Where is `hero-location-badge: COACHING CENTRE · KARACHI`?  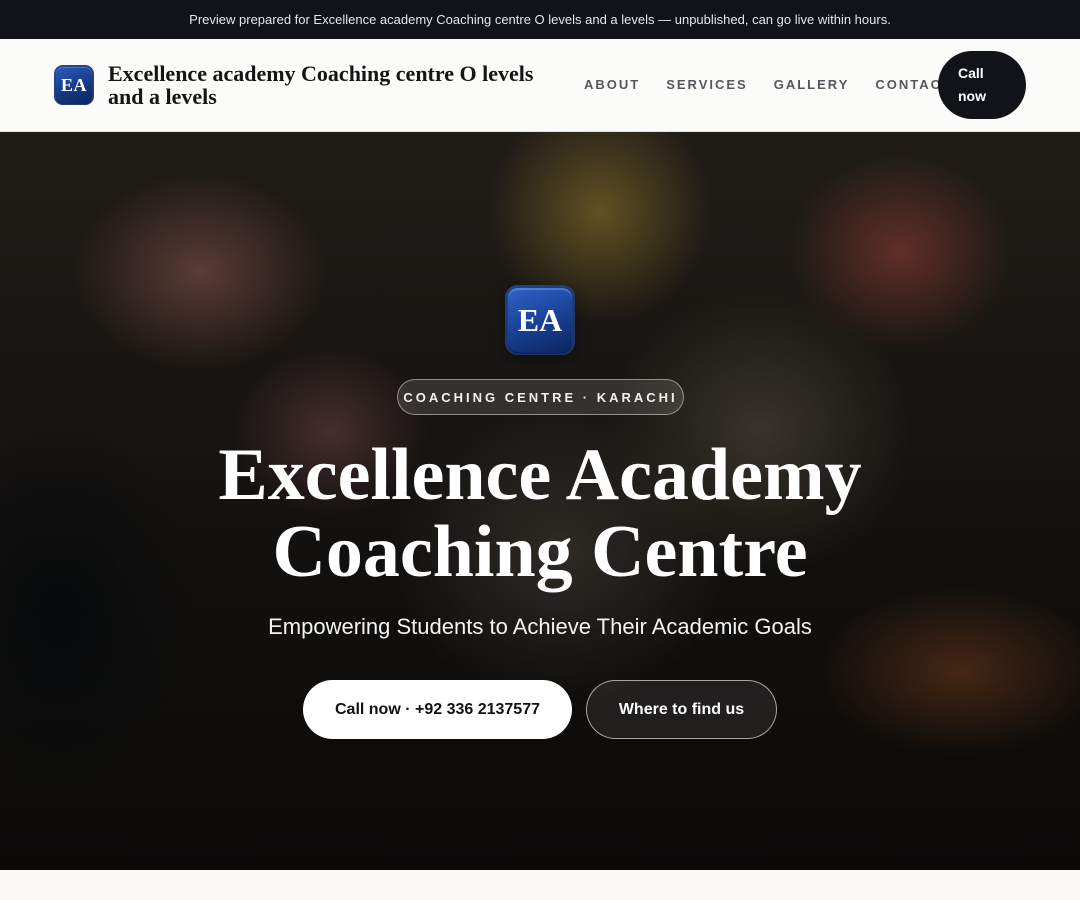 hero-location-badge: COACHING CENTRE · KARACHI is located at coordinates (540, 397).